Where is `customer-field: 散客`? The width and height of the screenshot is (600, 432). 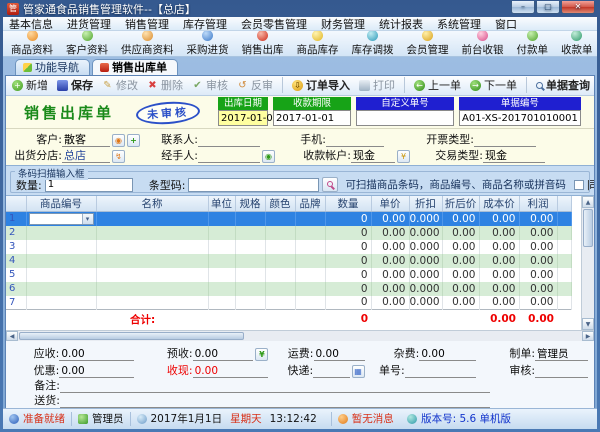
customer-field: 散客 is located at coordinates (86, 140).